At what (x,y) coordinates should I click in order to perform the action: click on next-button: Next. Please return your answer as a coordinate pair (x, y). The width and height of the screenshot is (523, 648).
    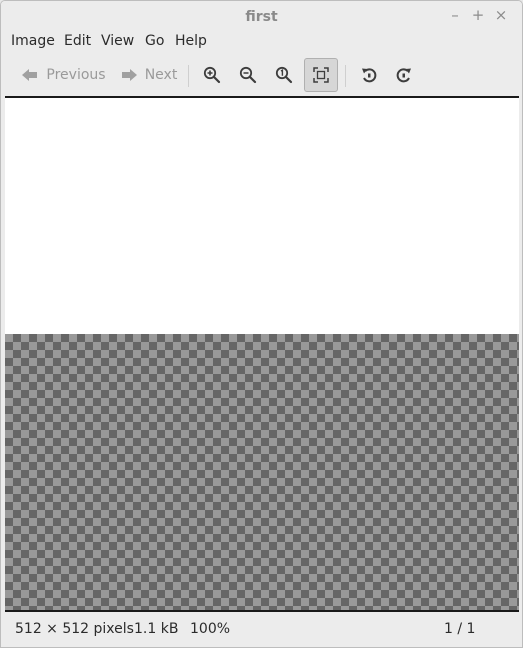
    Looking at the image, I should click on (149, 75).